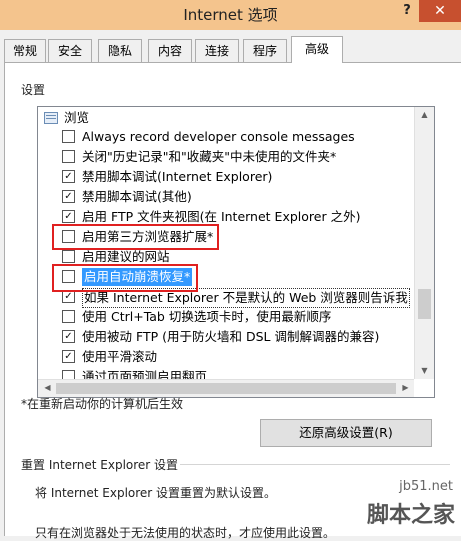 This screenshot has height=541, width=461. Describe the element at coordinates (70, 50) in the screenshot. I see `tab-security: 安全` at that location.